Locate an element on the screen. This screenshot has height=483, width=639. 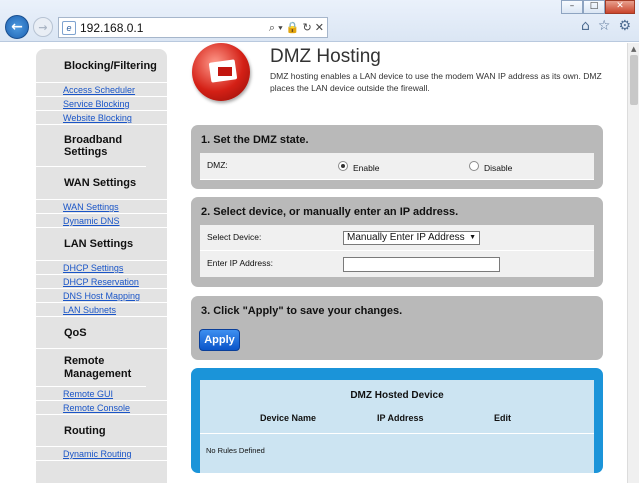
column-header-ip-address: IP Address is located at coordinates (400, 418).